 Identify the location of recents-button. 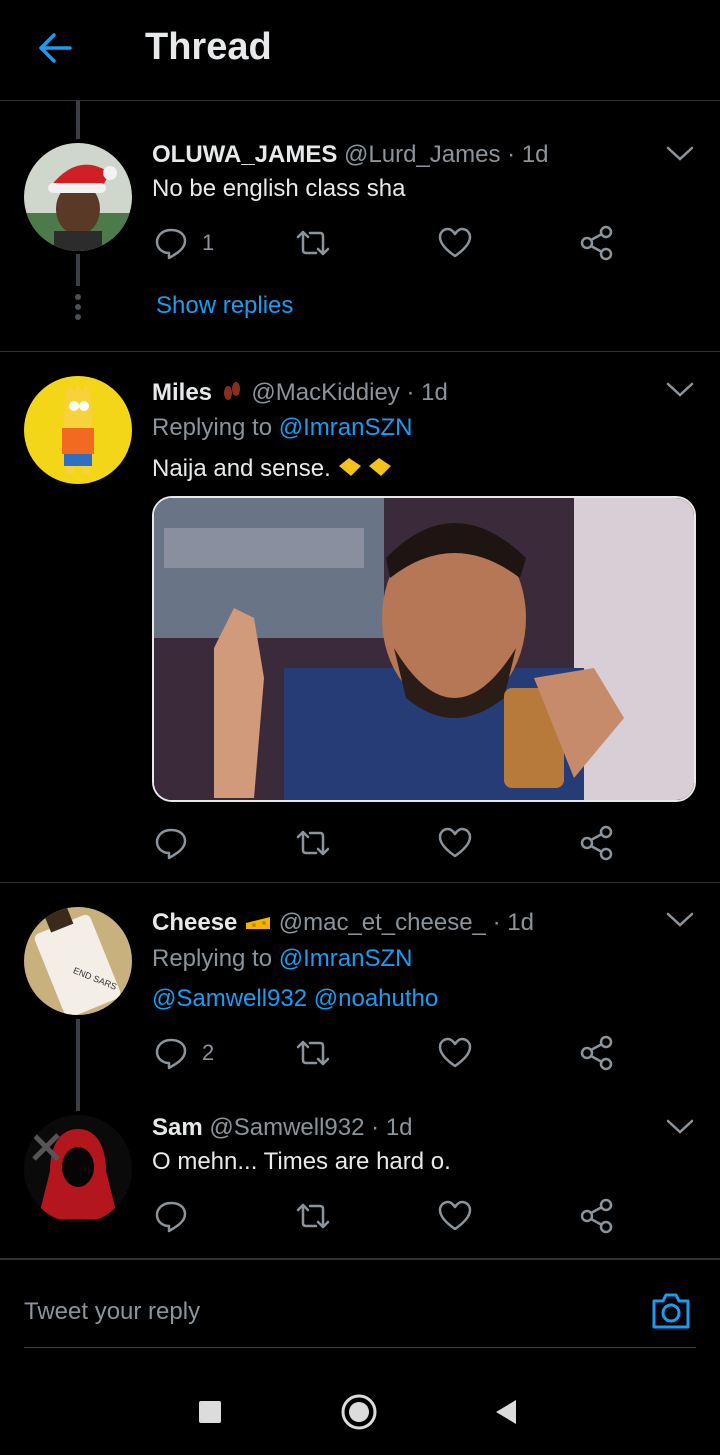
(210, 1412).